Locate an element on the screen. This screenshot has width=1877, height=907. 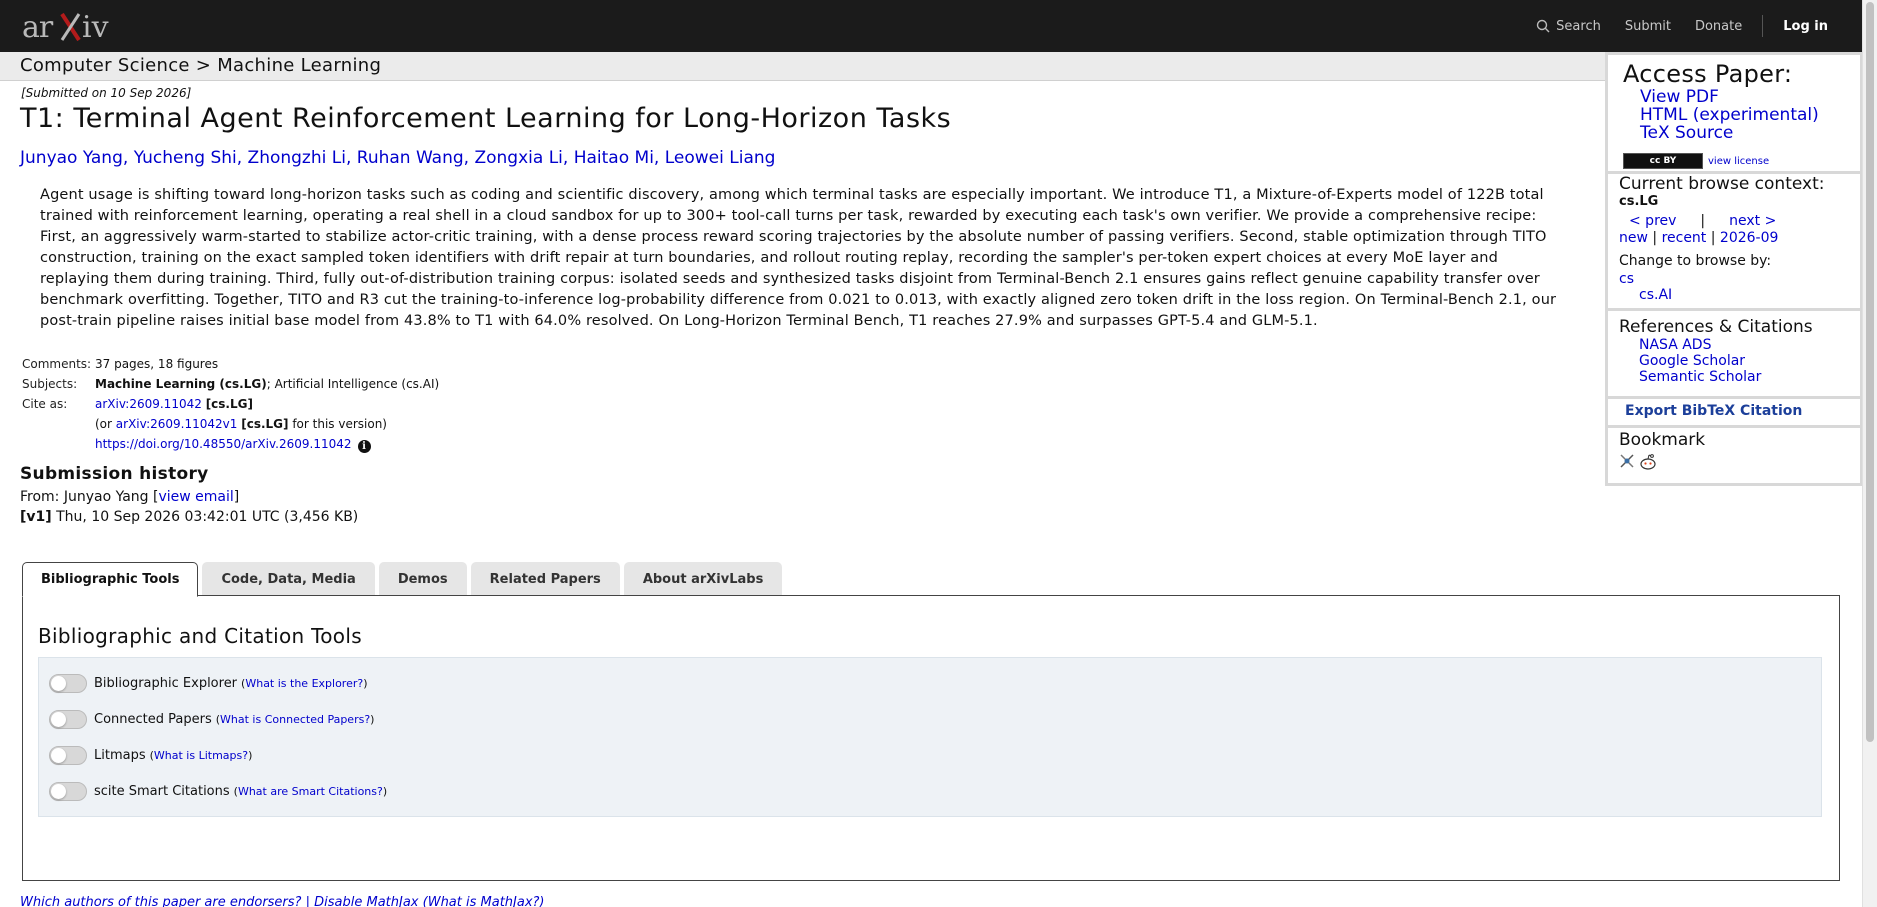
author-link: Zongxia Li is located at coordinates (518, 158).